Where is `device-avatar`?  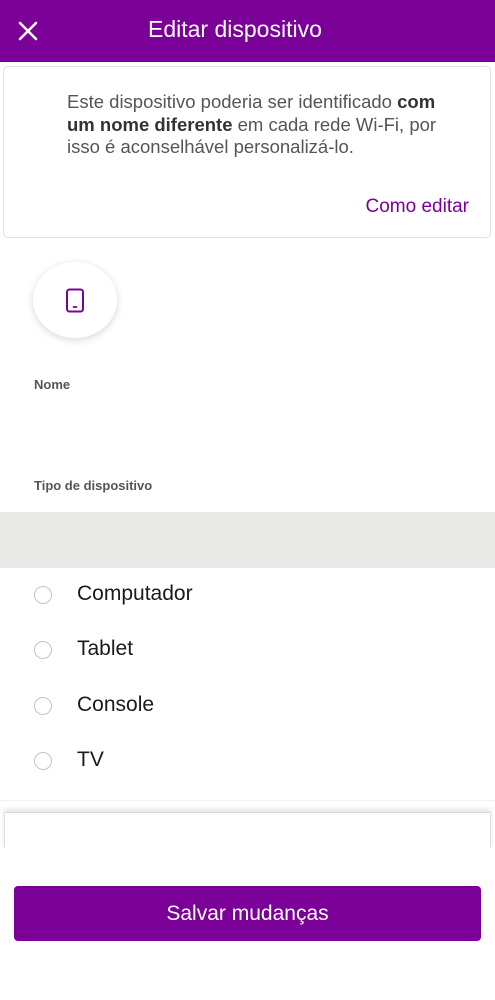 device-avatar is located at coordinates (75, 300).